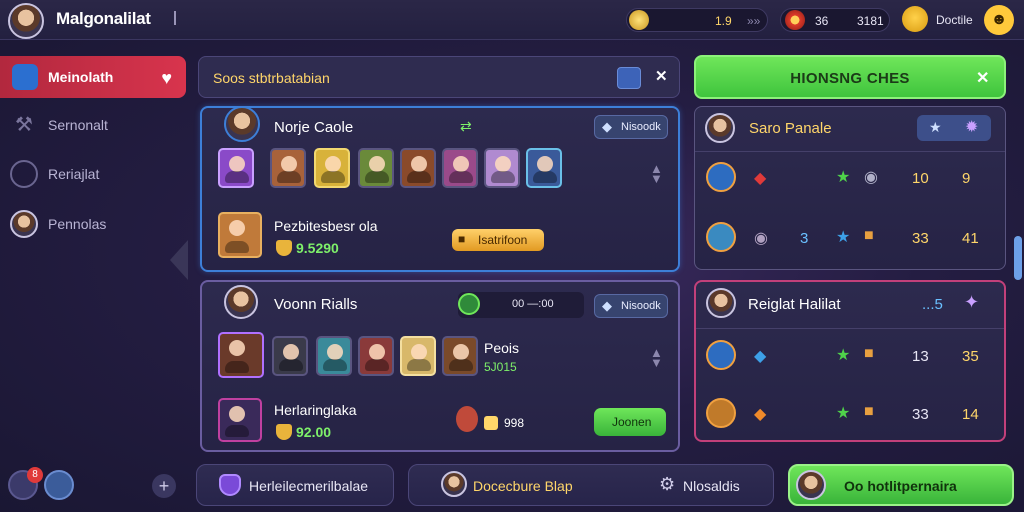 This screenshot has width=1024, height=512. Describe the element at coordinates (59, 485) in the screenshot. I see `group-button` at that location.